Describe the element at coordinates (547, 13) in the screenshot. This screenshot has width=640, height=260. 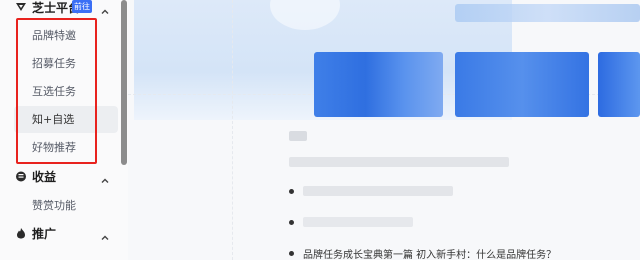
I see `blurred-banner-strip` at that location.